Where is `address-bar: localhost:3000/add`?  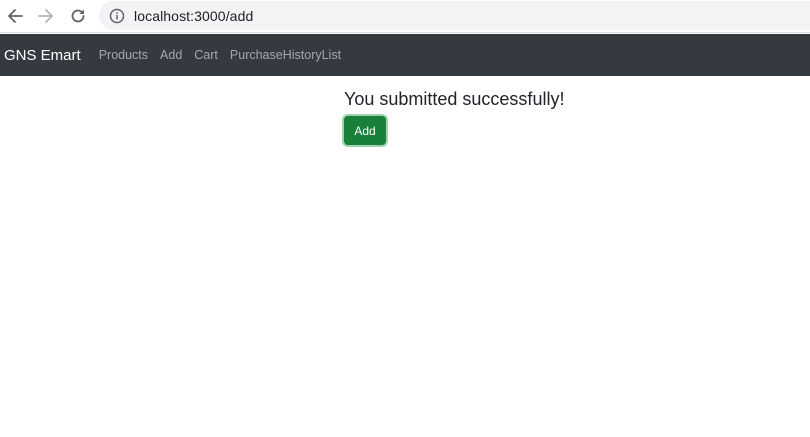 address-bar: localhost:3000/add is located at coordinates (454, 15).